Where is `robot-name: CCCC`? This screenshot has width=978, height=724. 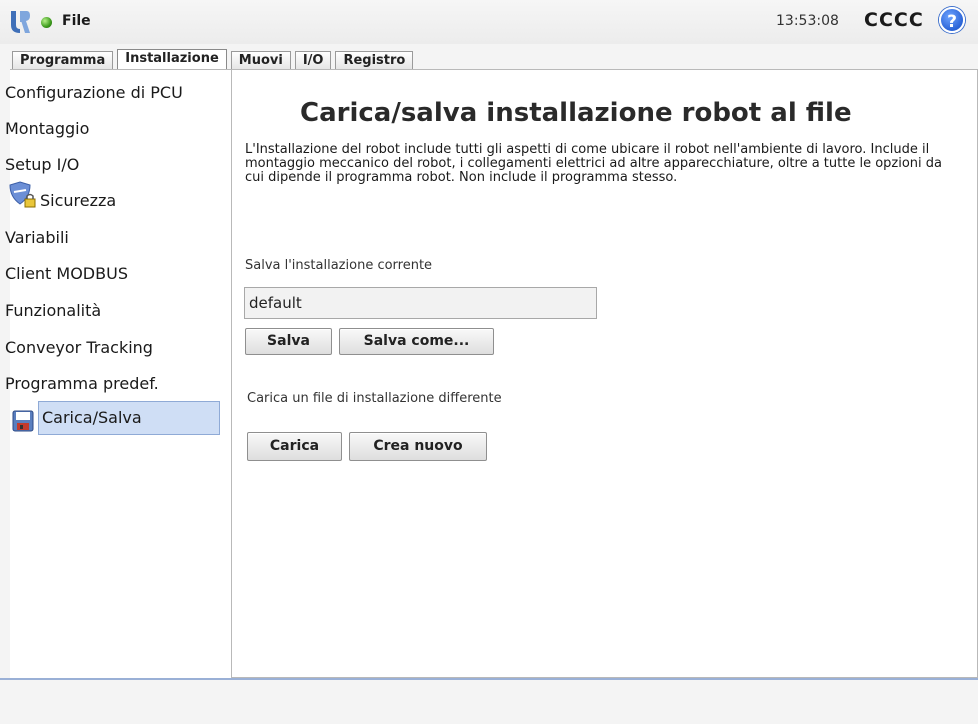 robot-name: CCCC is located at coordinates (894, 20).